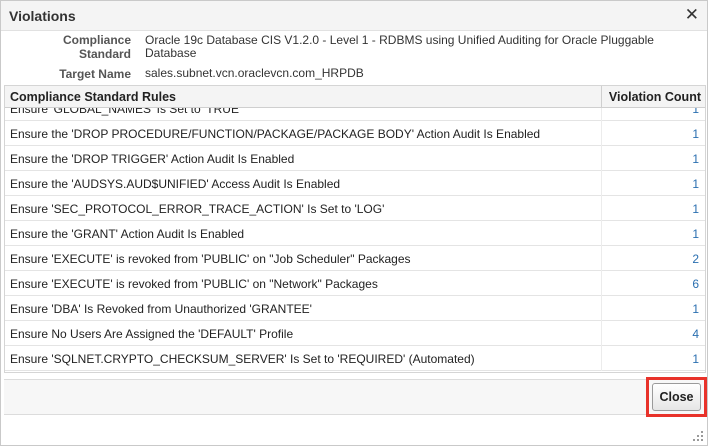 The width and height of the screenshot is (708, 446). Describe the element at coordinates (42, 16) in the screenshot. I see `dialog-title: Violations` at that location.